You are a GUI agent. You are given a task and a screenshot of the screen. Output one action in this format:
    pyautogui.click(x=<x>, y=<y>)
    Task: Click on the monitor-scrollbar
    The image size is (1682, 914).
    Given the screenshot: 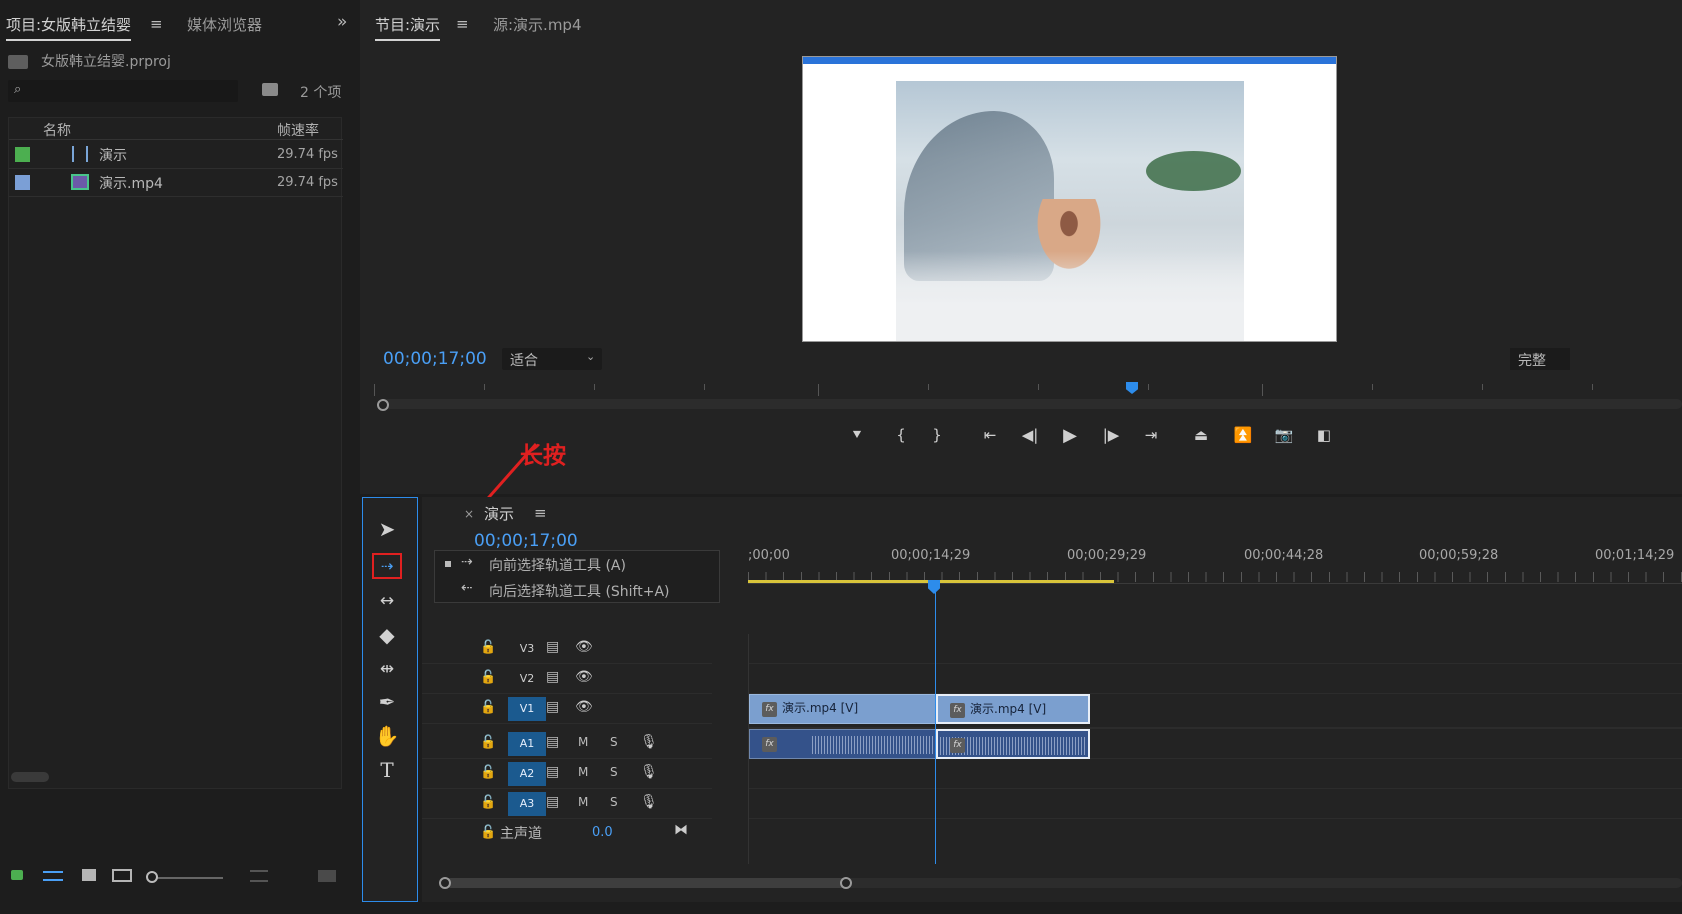 What is the action you would take?
    pyautogui.click(x=1031, y=404)
    